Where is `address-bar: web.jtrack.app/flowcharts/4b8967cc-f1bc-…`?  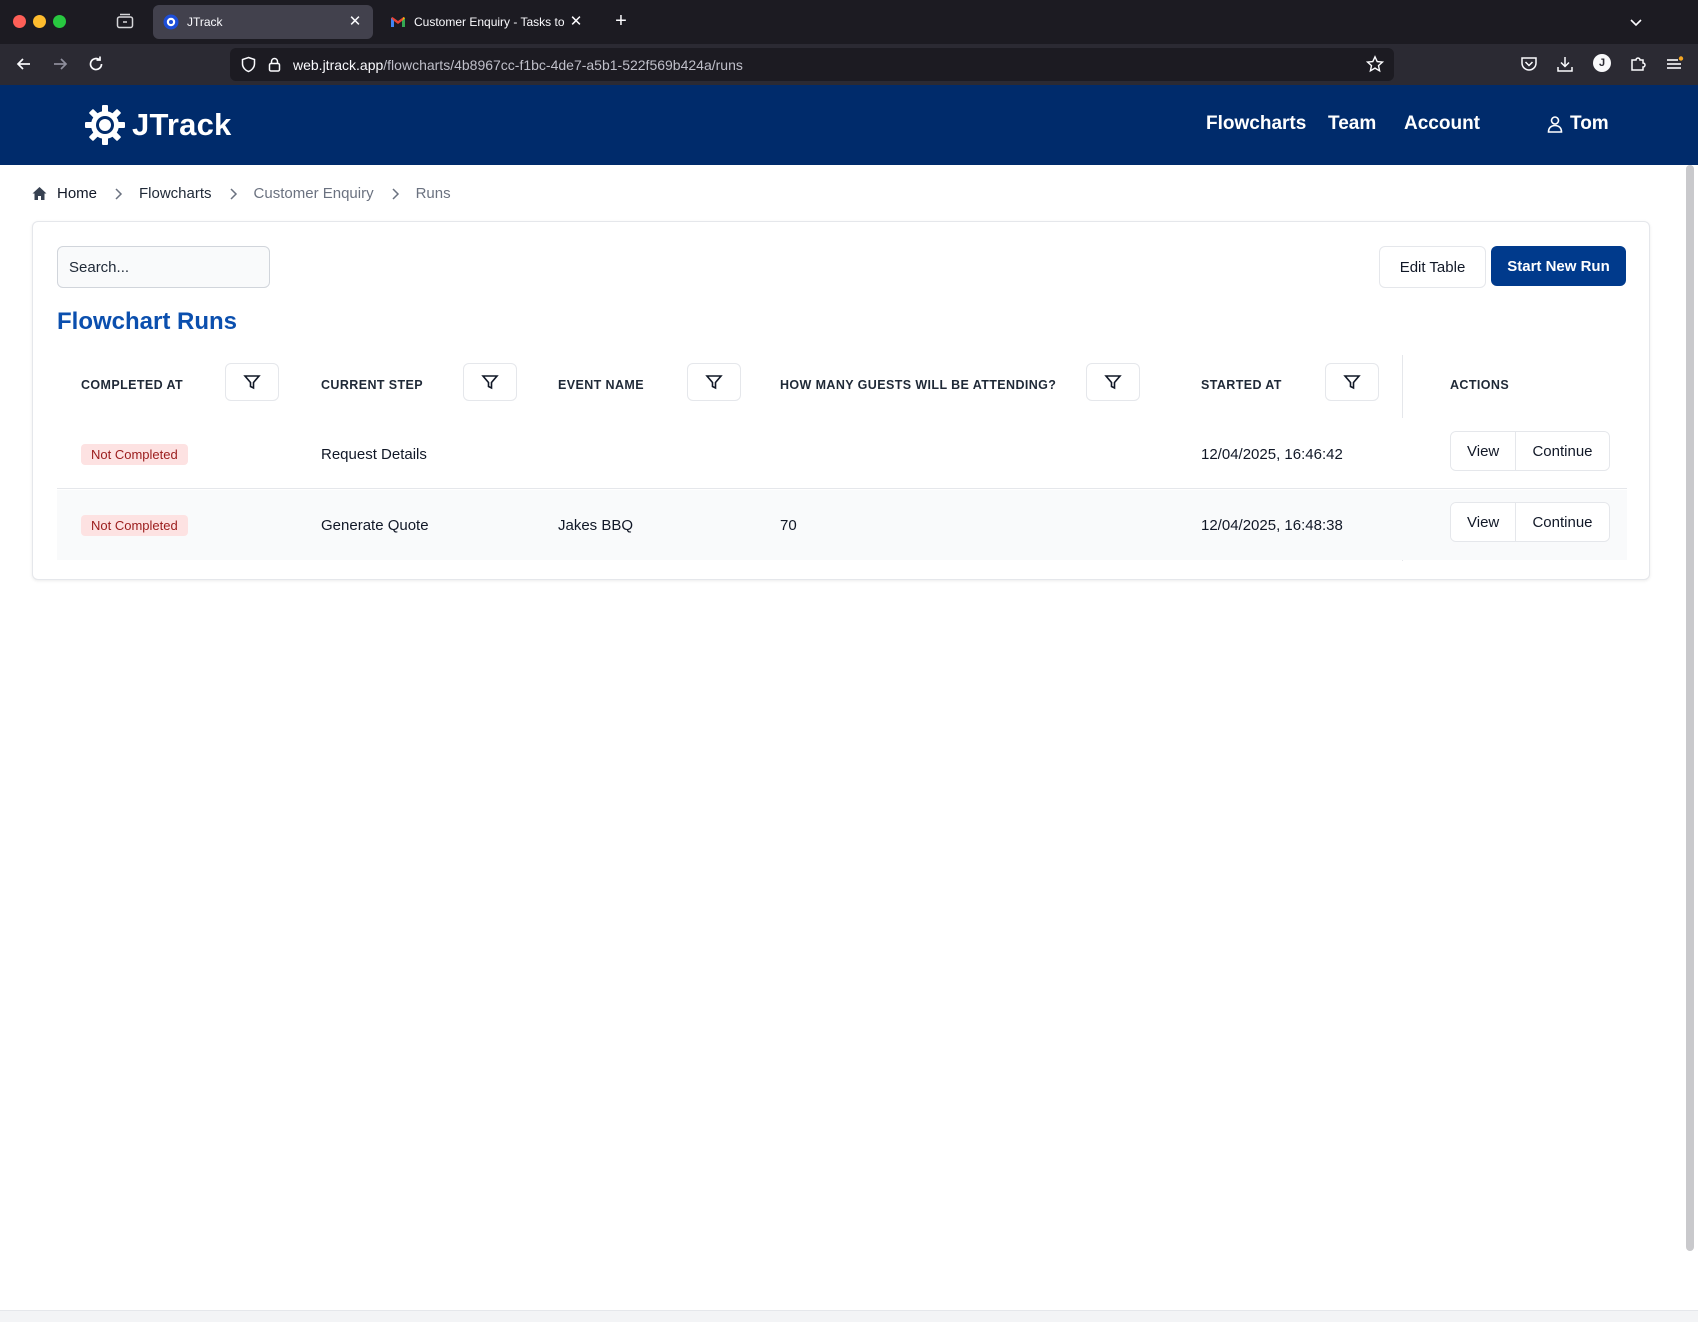
address-bar: web.jtrack.app/flowcharts/4b8967cc-f1bc-… is located at coordinates (812, 64).